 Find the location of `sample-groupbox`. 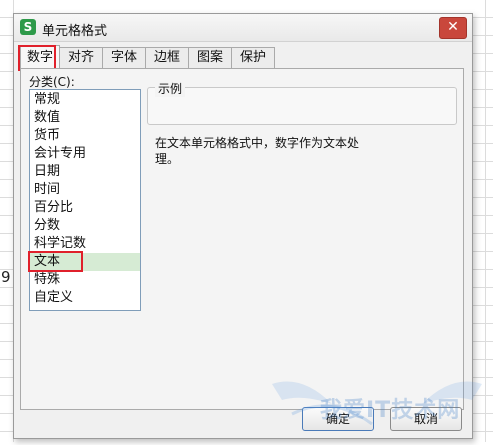

sample-groupbox is located at coordinates (302, 106).